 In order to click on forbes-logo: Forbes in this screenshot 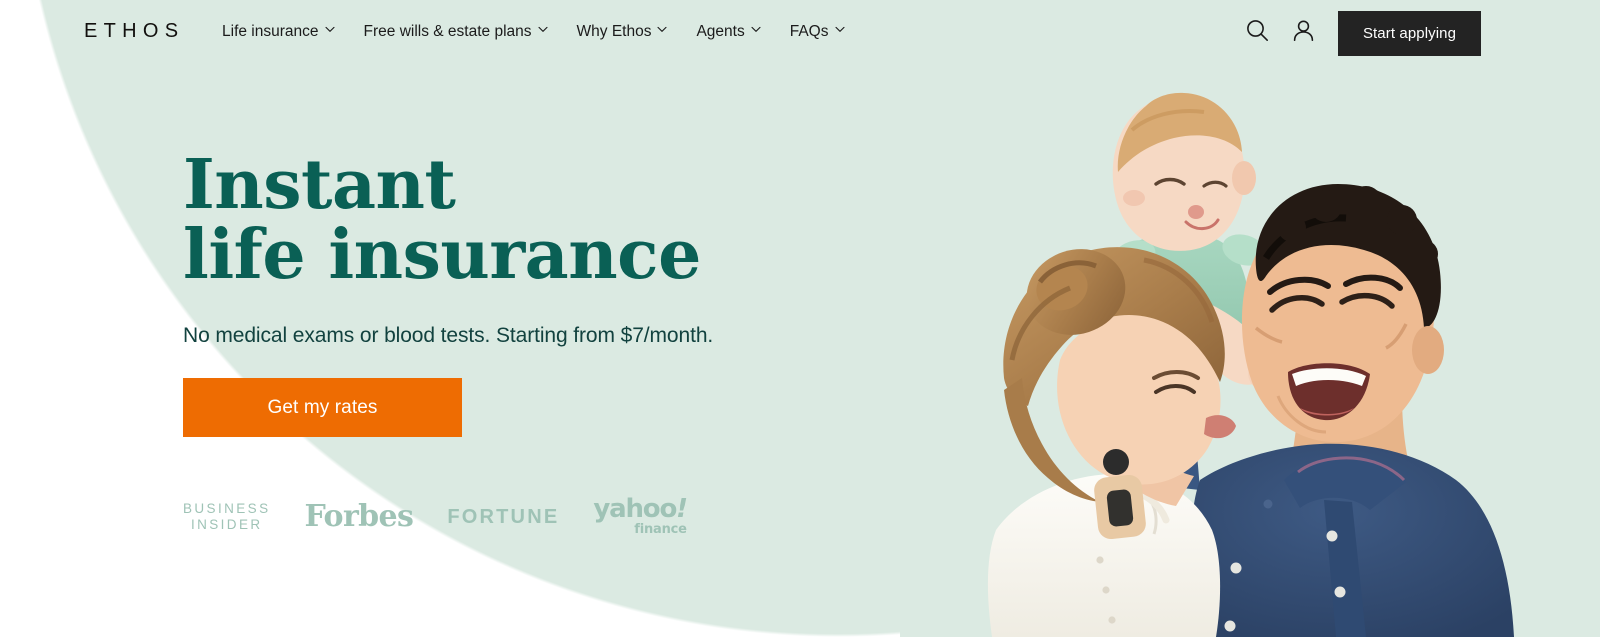, I will do `click(359, 516)`.